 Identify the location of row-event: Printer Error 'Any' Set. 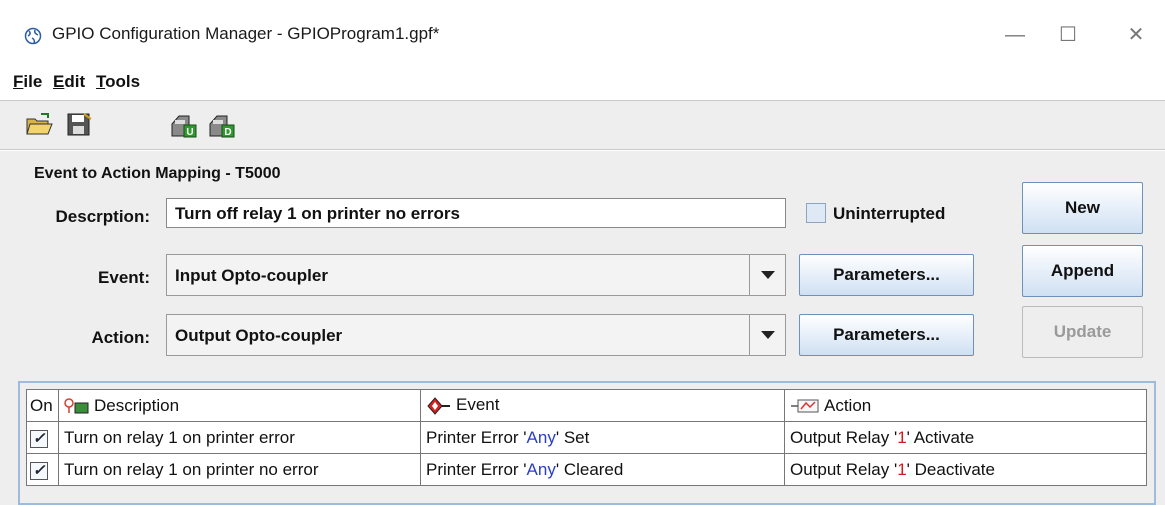
(602, 437).